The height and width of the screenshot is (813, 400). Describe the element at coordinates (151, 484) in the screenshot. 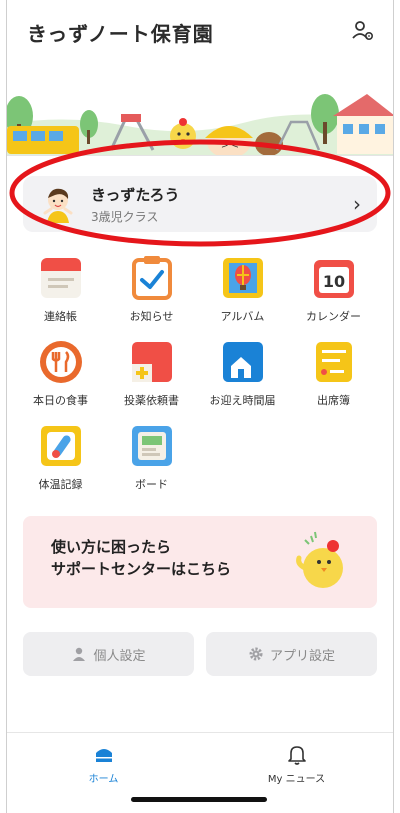

I see `tile-label: ボード` at that location.